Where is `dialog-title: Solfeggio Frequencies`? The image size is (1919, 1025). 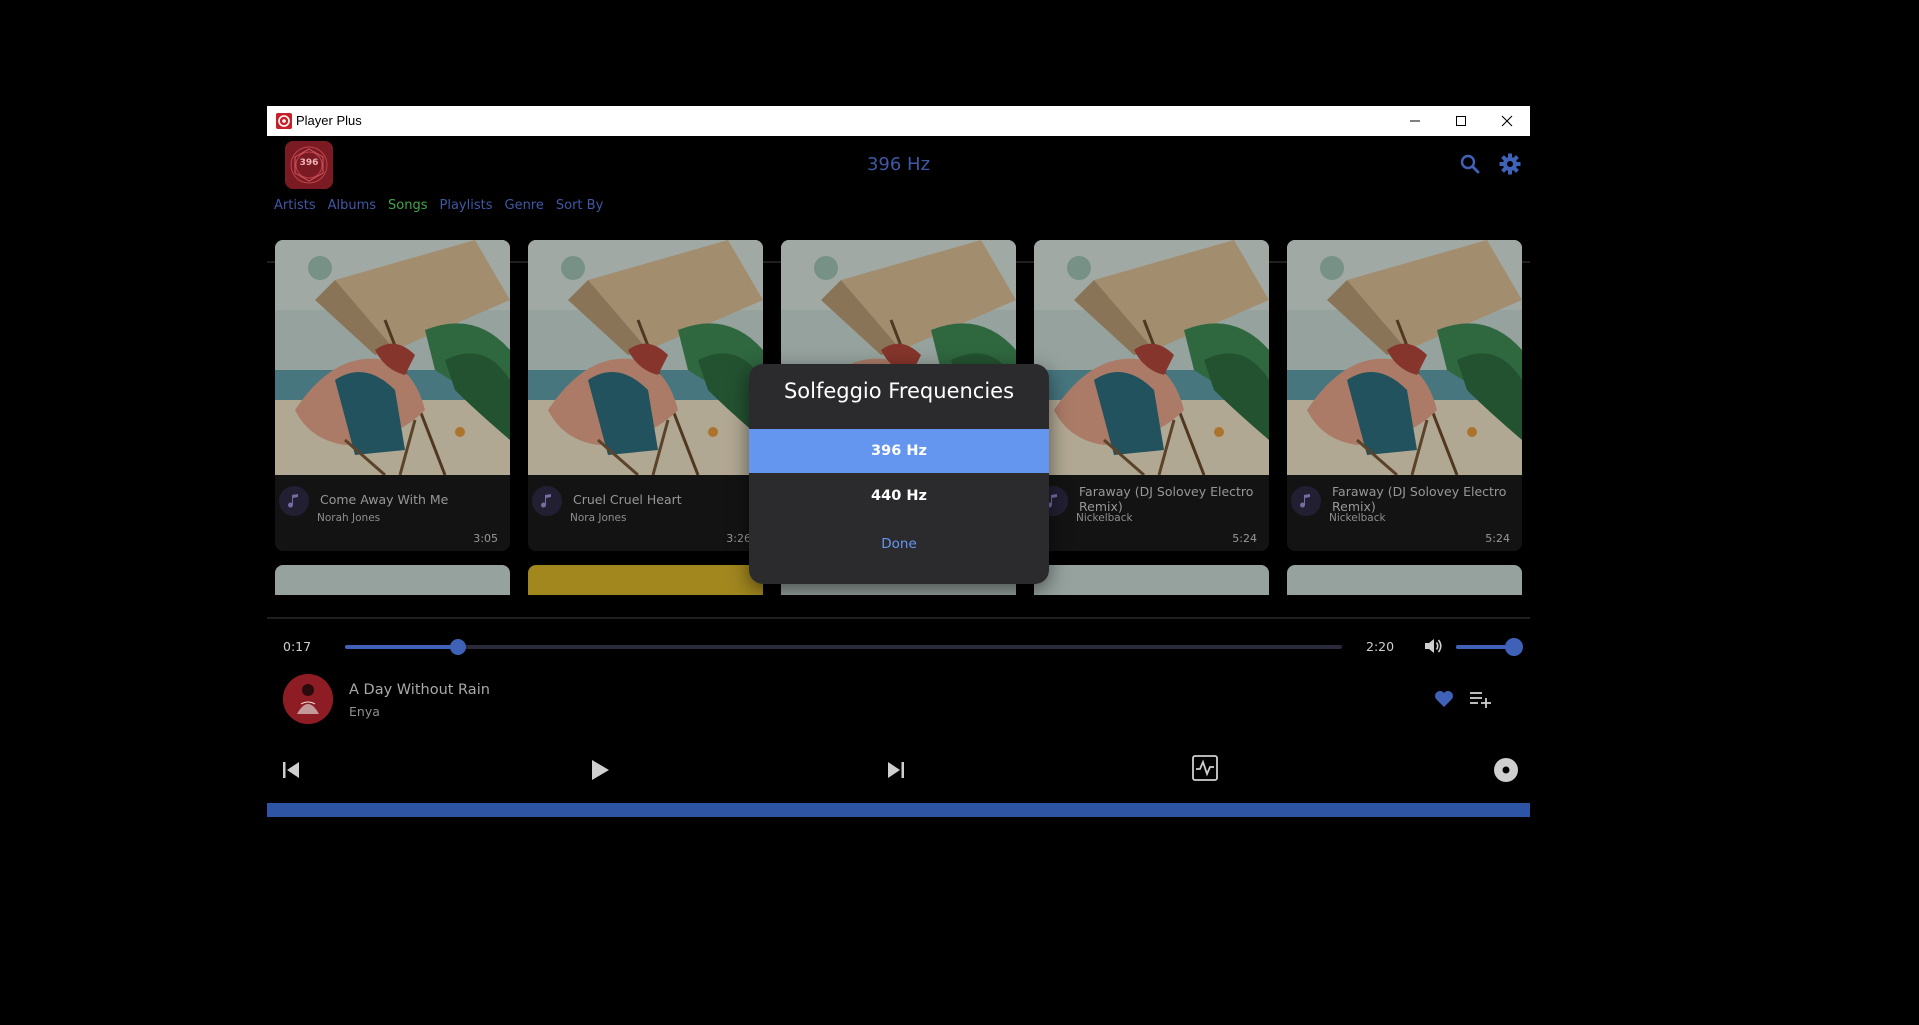
dialog-title: Solfeggio Frequencies is located at coordinates (899, 391).